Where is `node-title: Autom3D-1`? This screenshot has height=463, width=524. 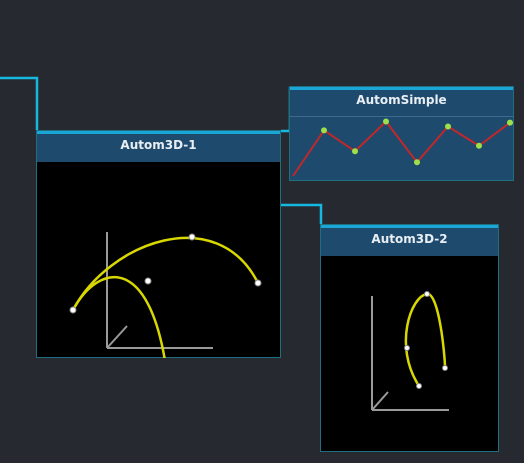
node-title: Autom3D-1 is located at coordinates (158, 146).